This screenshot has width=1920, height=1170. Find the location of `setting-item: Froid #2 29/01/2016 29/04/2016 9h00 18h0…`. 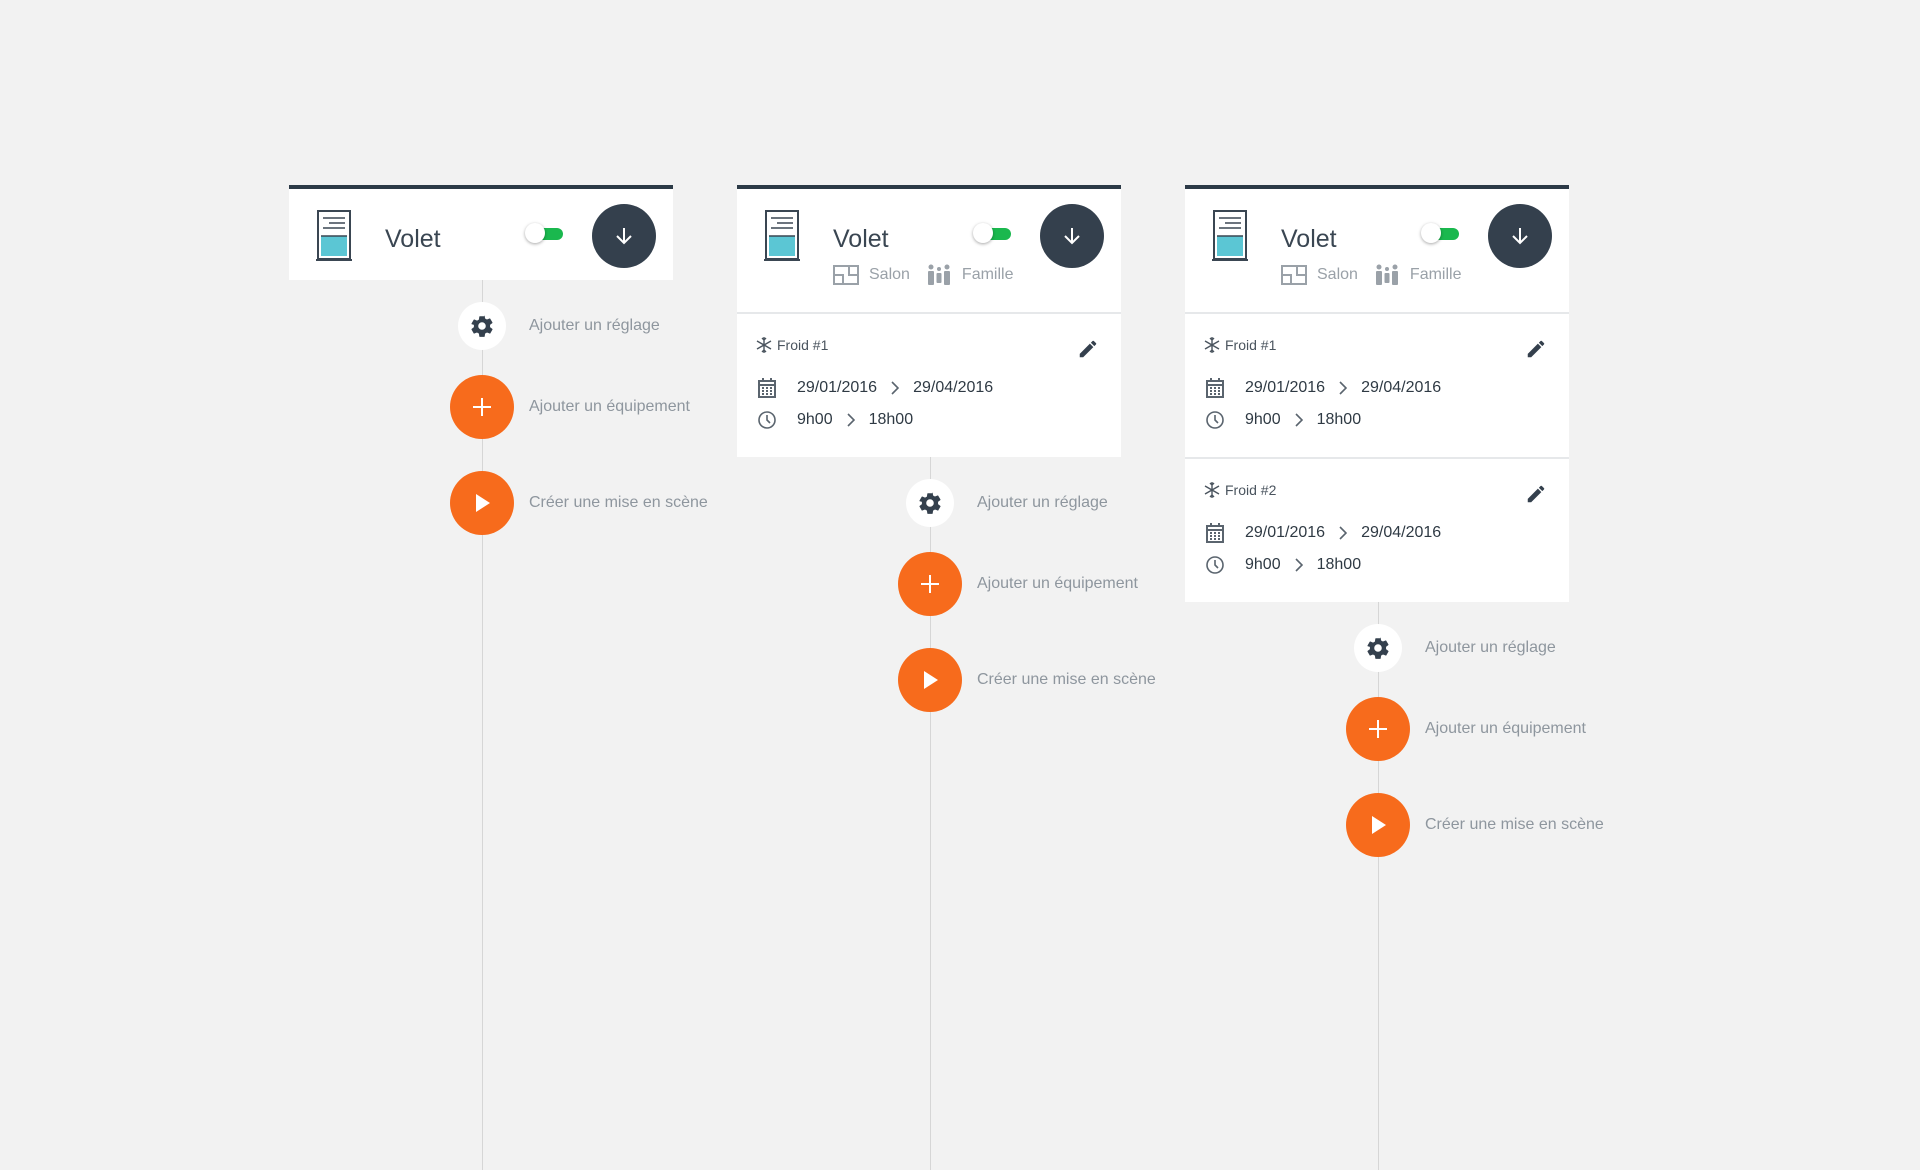

setting-item: Froid #2 29/01/2016 29/04/2016 9h00 18h0… is located at coordinates (1377, 529).